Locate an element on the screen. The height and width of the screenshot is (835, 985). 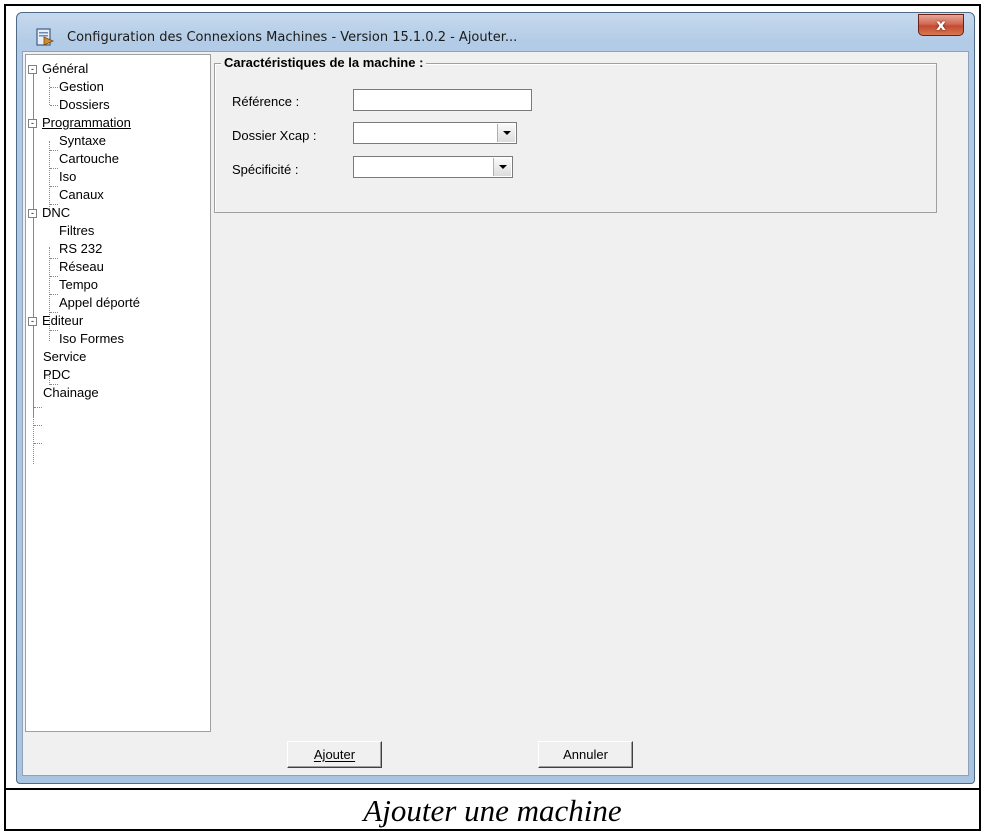
tree-item-label: Canaux is located at coordinates (81, 194).